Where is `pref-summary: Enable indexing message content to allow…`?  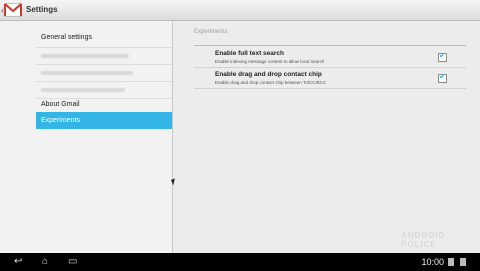
pref-summary: Enable indexing message content to allow… is located at coordinates (270, 61).